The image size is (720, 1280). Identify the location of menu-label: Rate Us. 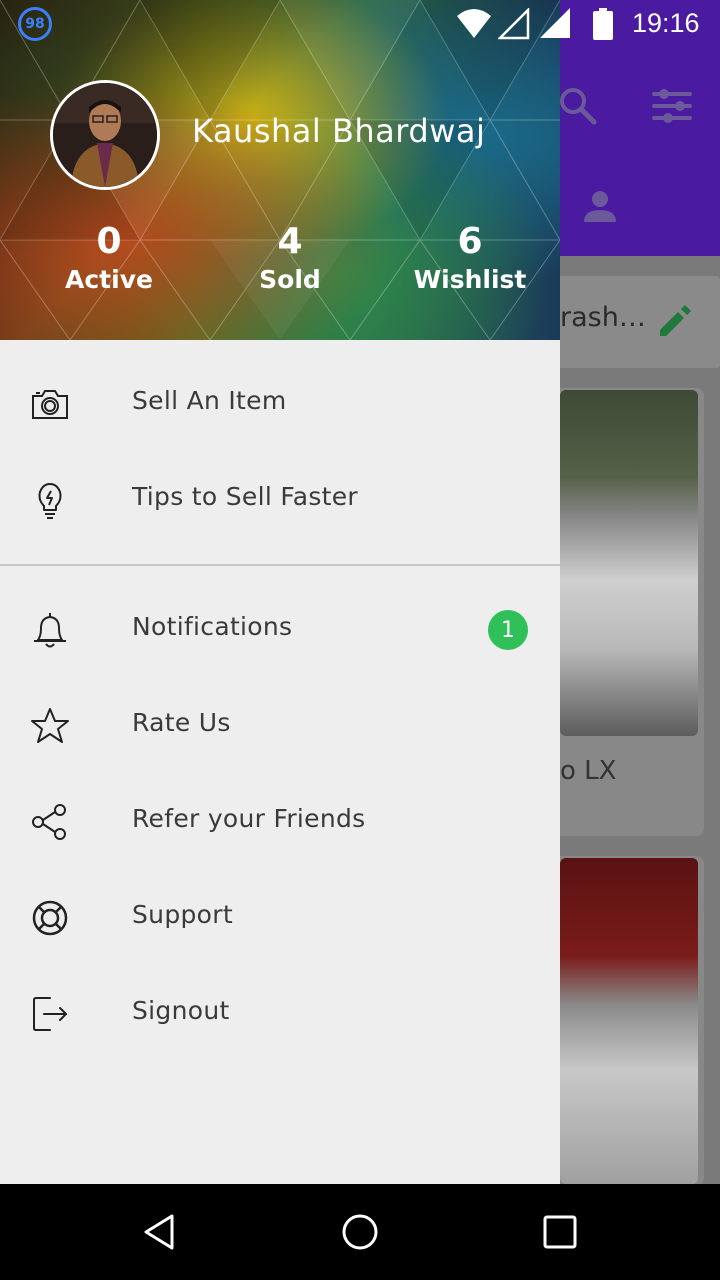
(181, 722).